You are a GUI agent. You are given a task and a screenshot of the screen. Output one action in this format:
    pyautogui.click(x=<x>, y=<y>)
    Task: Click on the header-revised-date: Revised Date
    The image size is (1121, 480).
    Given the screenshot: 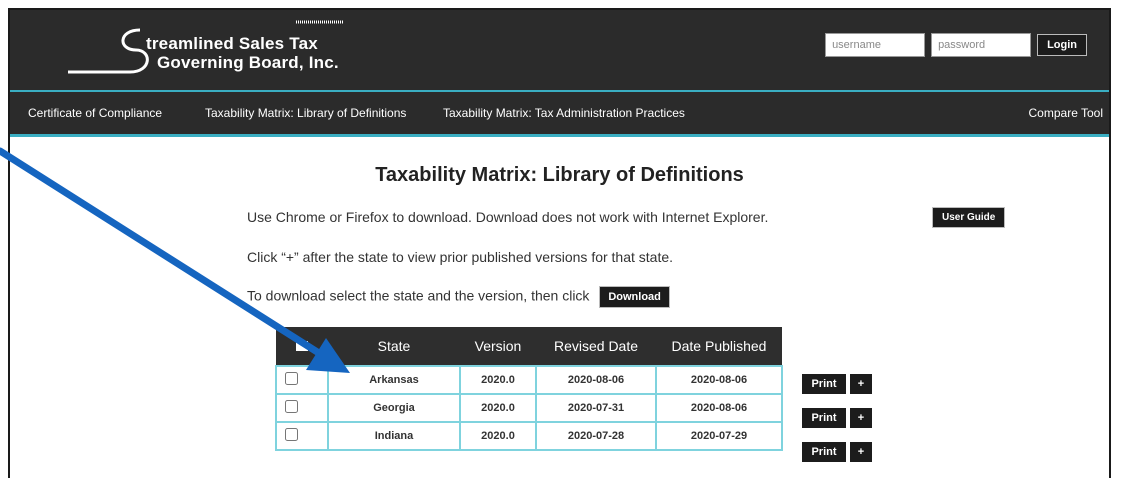 What is the action you would take?
    pyautogui.click(x=596, y=346)
    